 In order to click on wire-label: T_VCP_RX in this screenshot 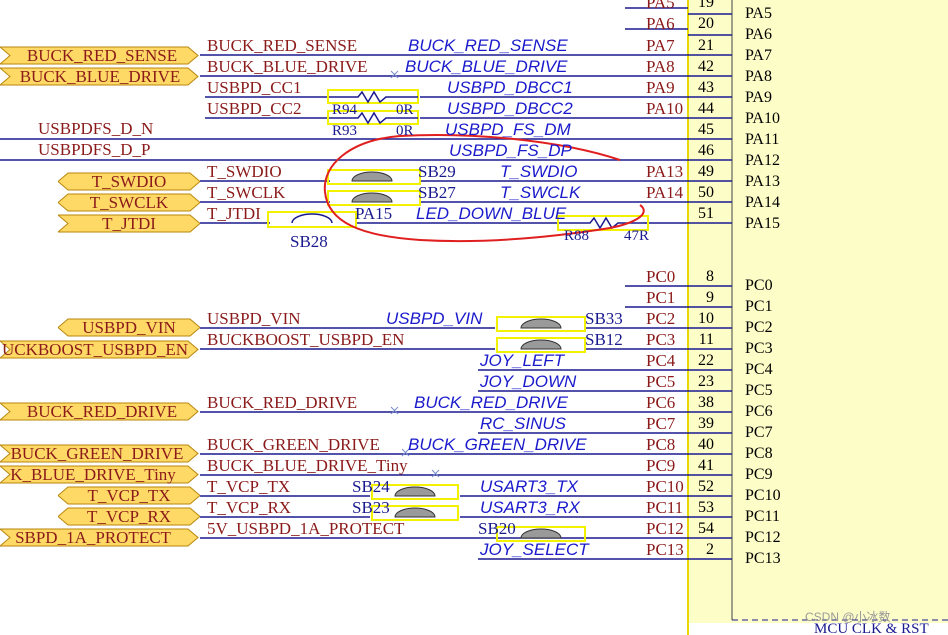, I will do `click(249, 507)`.